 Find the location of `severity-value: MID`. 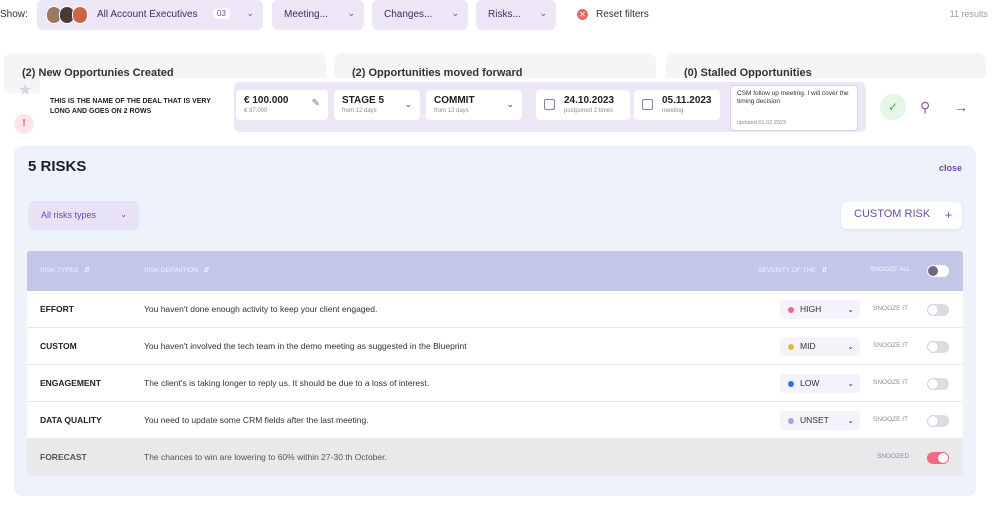

severity-value: MID is located at coordinates (808, 346).